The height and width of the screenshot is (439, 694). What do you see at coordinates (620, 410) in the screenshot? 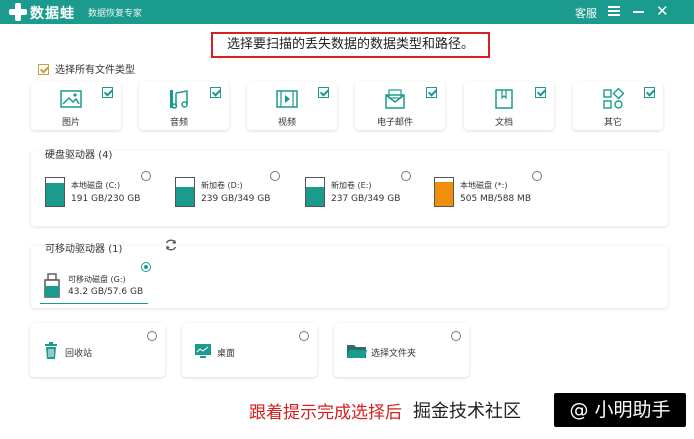
I see `watermark-box: @ 小明助手` at bounding box center [620, 410].